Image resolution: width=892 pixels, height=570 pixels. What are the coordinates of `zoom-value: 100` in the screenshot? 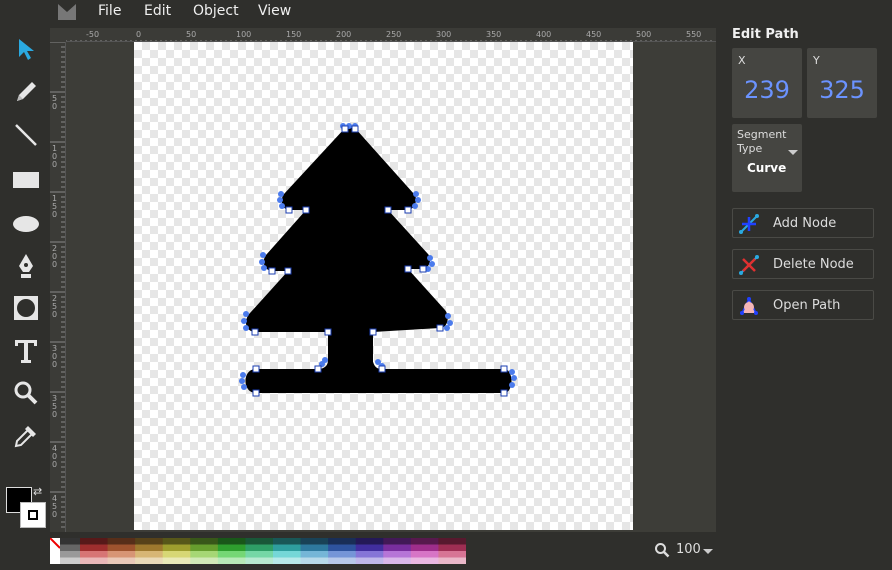 It's located at (688, 549).